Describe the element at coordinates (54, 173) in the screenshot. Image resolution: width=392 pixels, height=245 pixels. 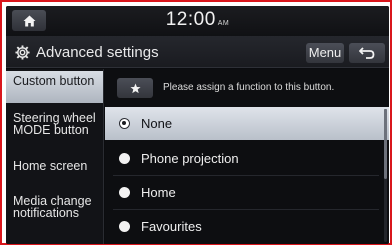
I see `sidebar-item-home-screen: Home screen` at that location.